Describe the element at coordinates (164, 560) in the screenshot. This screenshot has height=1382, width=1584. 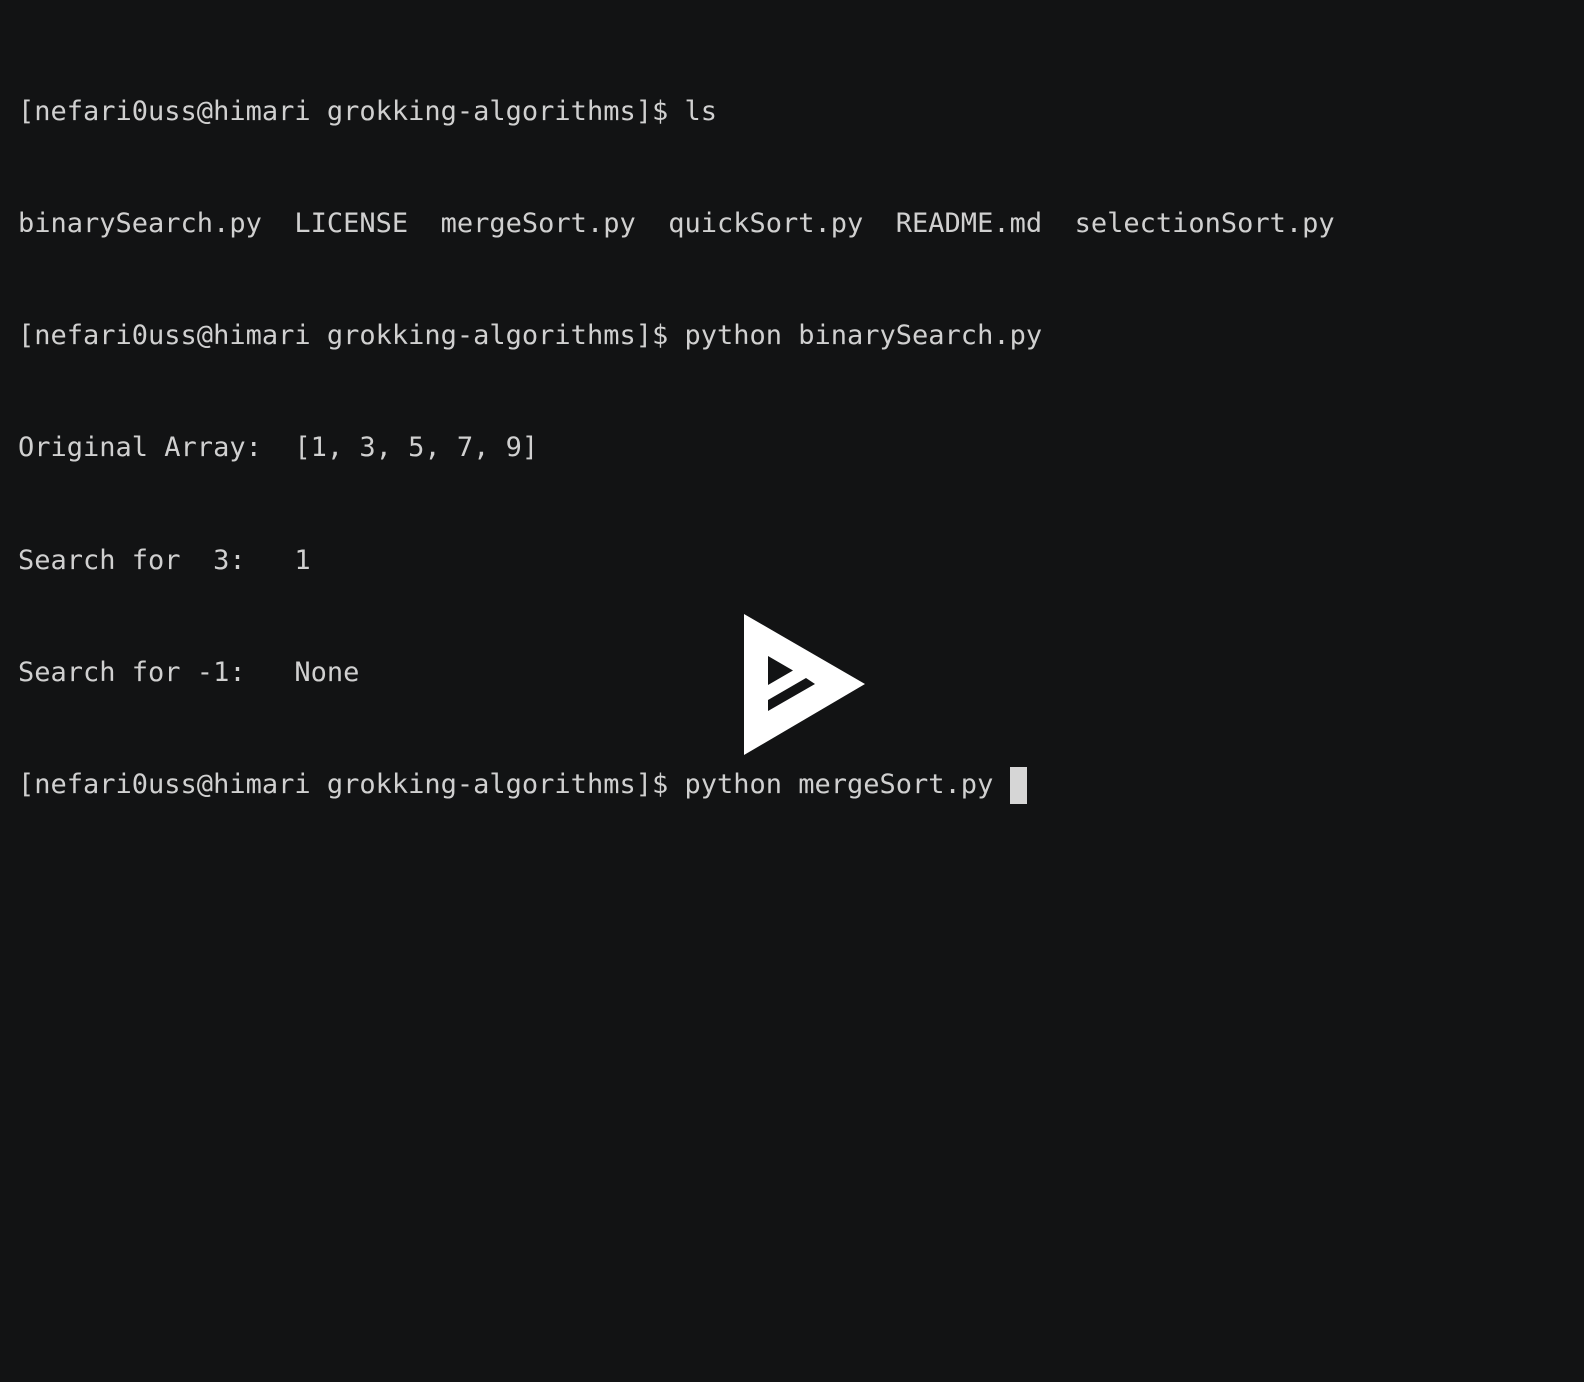
I see `terminal-line: Search for 3: 1` at that location.